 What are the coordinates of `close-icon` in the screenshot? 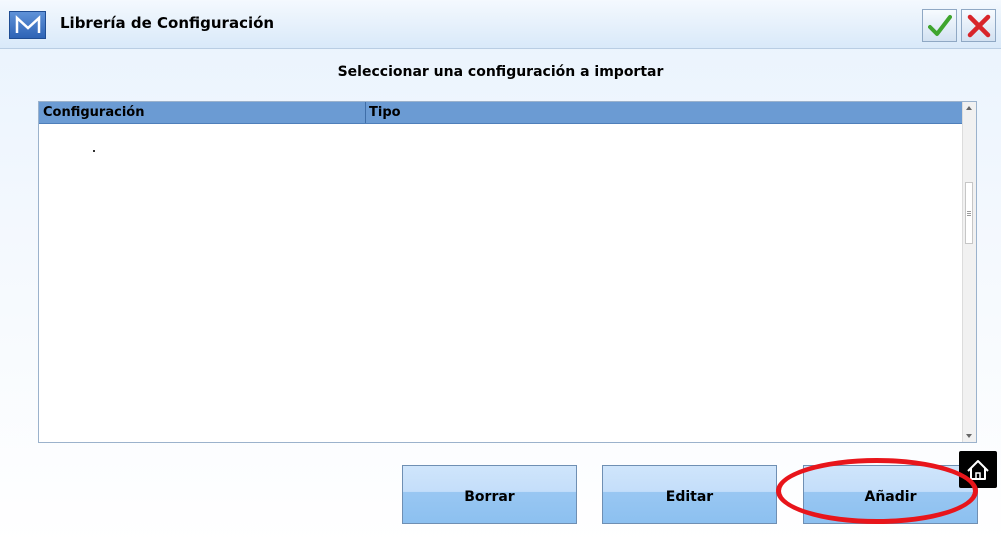 It's located at (979, 26).